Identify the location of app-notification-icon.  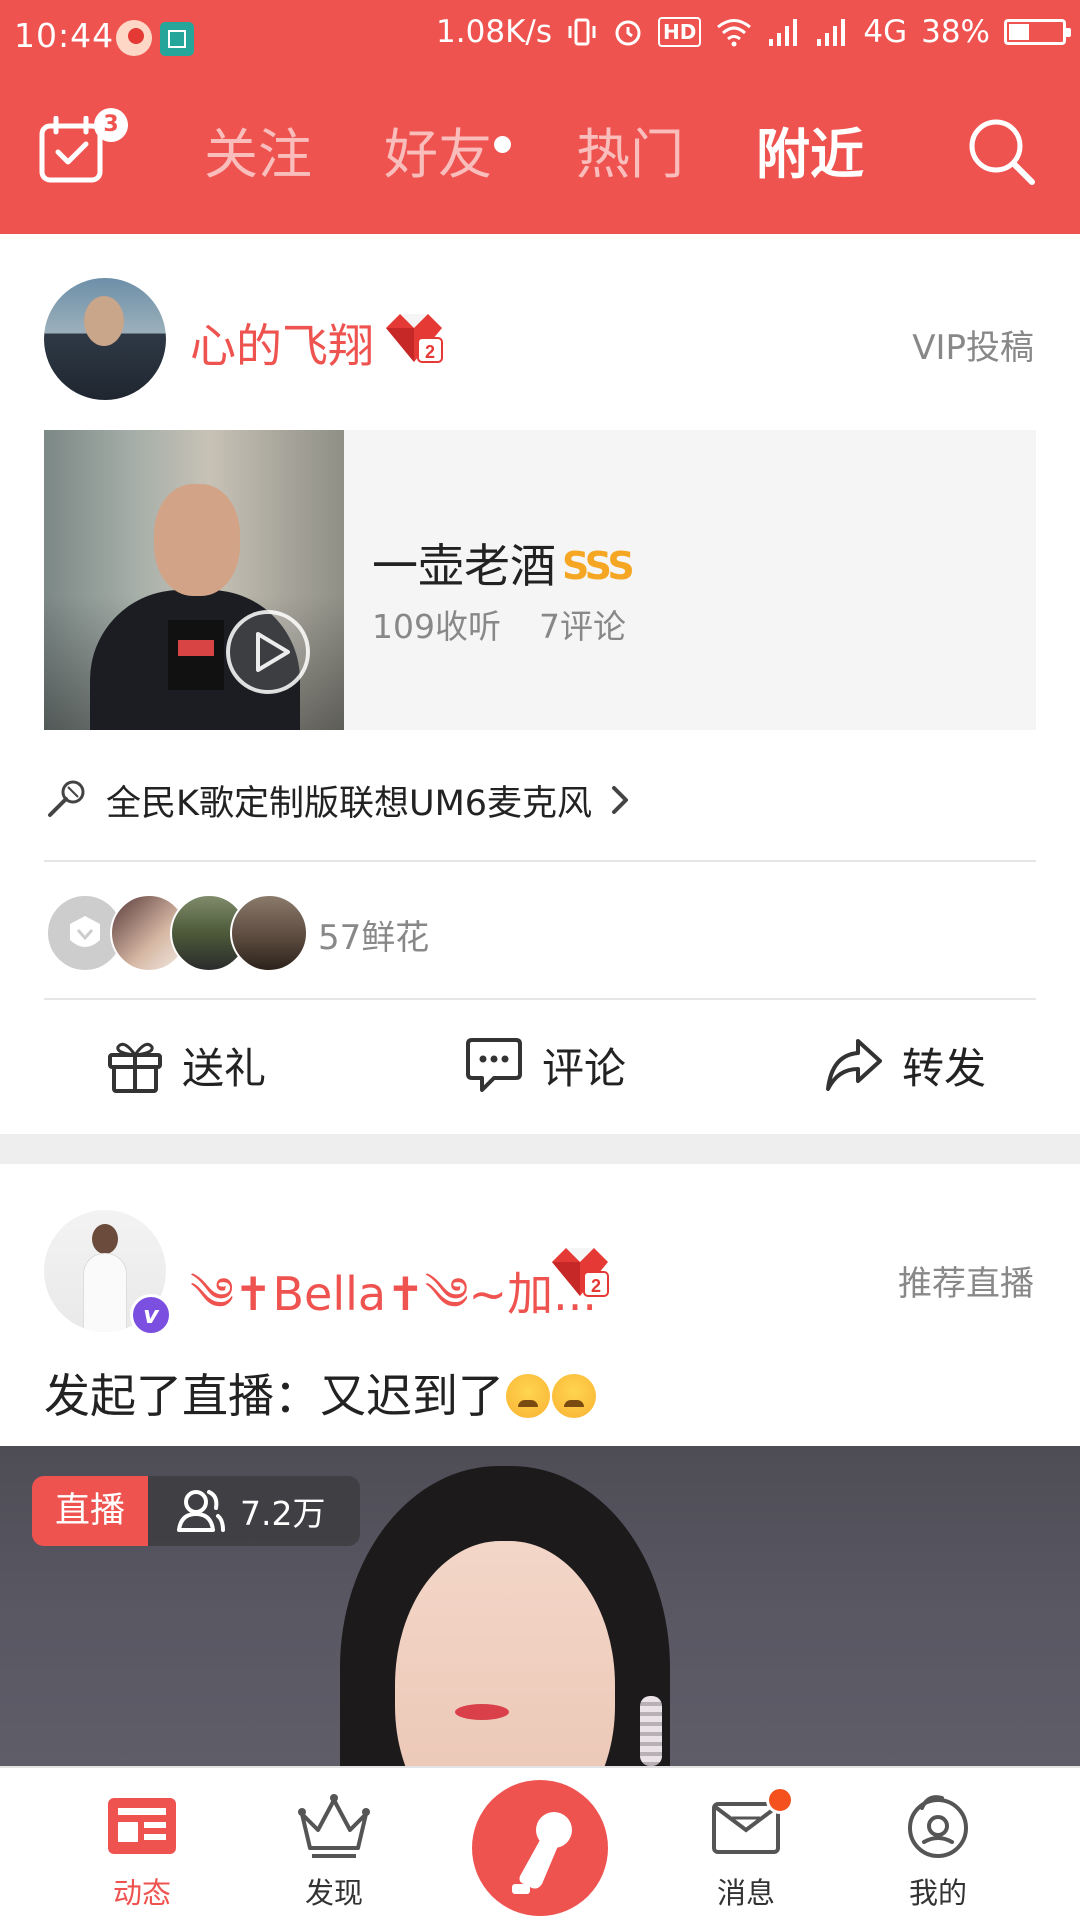
(134, 38).